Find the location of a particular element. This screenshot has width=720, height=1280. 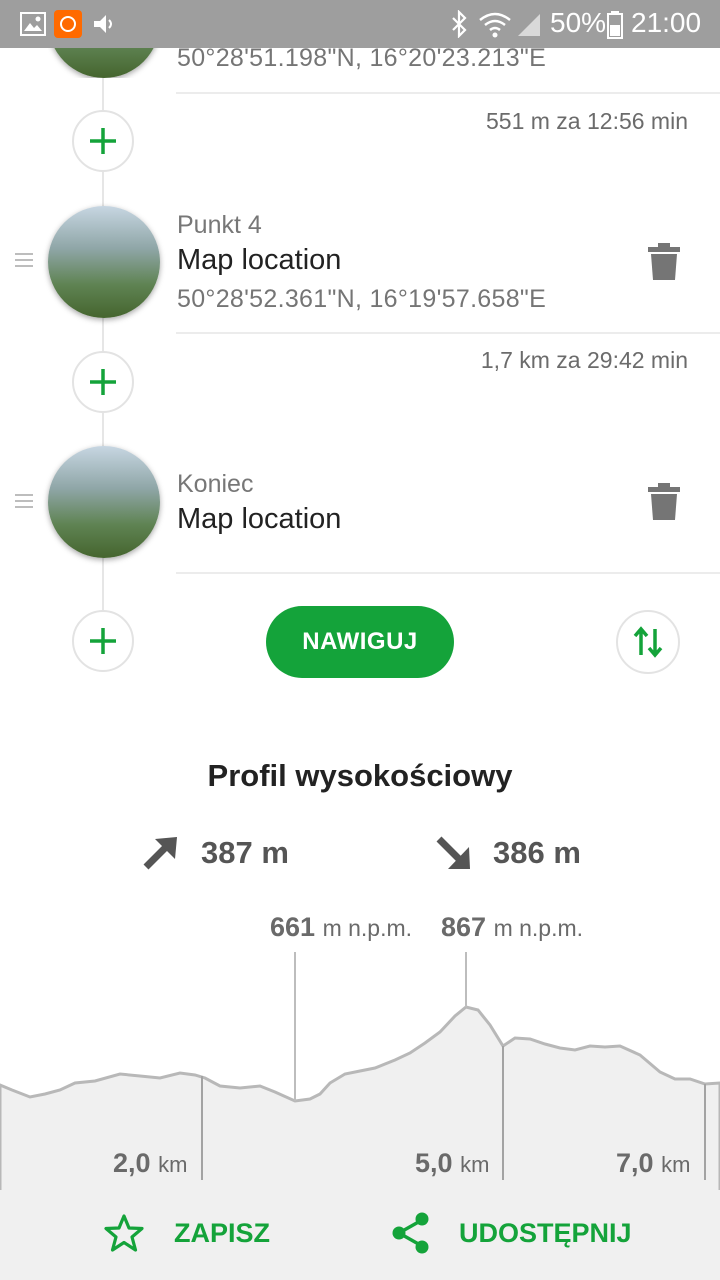

km-mark: 7,0 km is located at coordinates (653, 1163).